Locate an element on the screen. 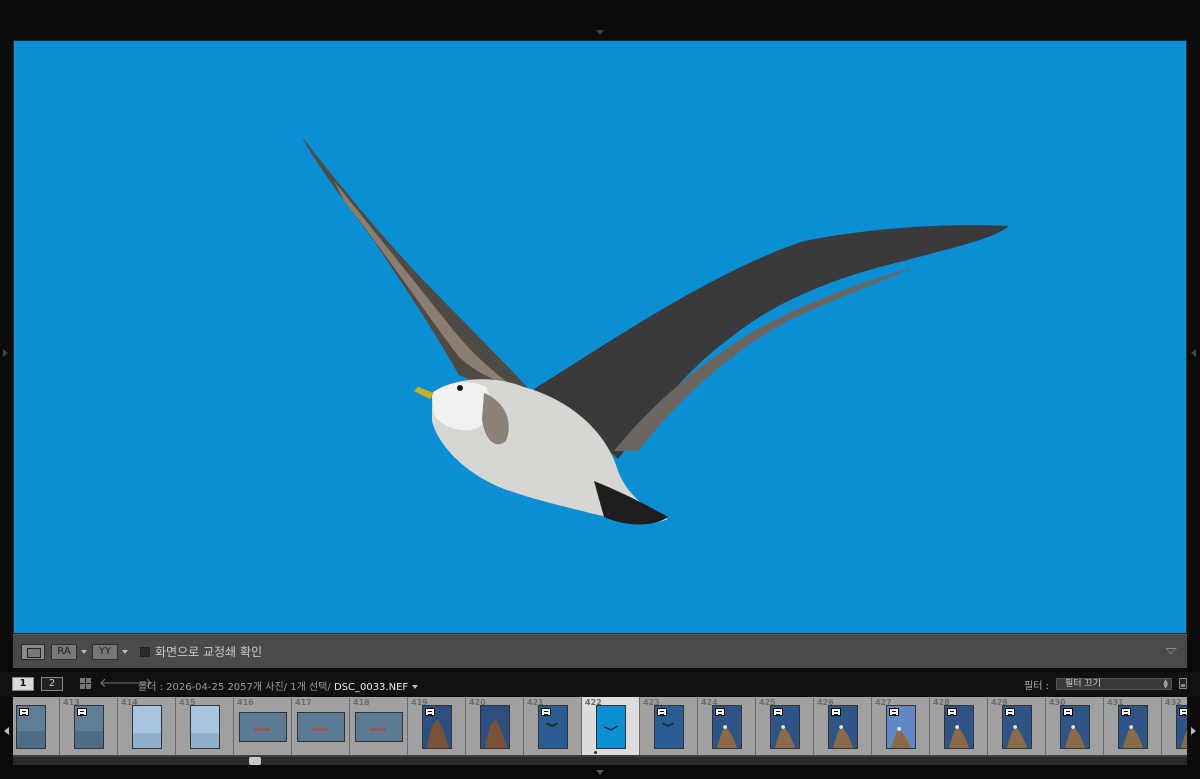 The image size is (1200, 779). filmstrip-thumbnail: 418 is located at coordinates (379, 726).